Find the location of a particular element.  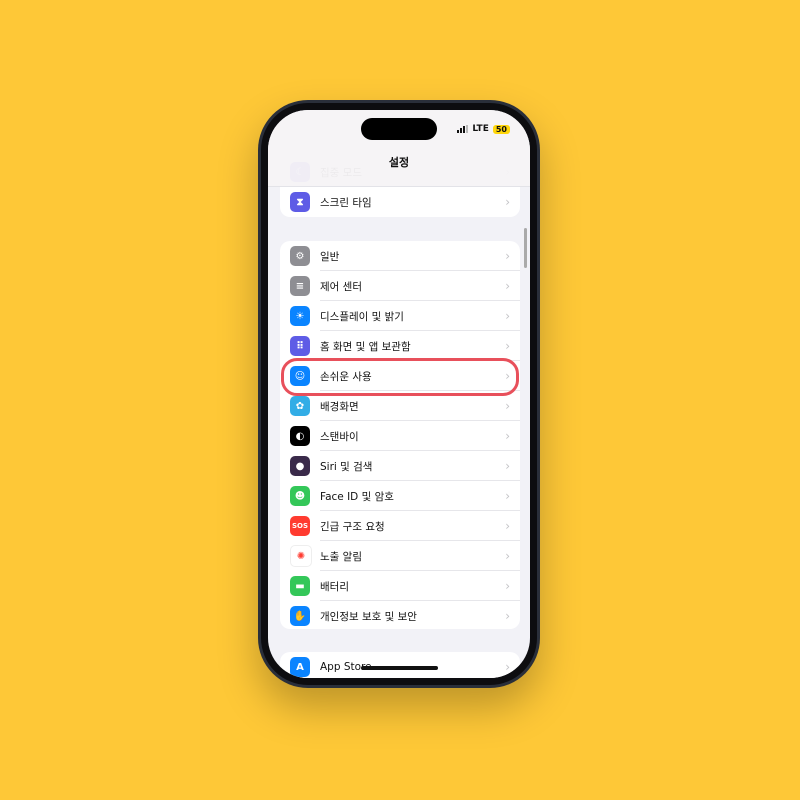

exposure-icon: ✺ is located at coordinates (301, 556).